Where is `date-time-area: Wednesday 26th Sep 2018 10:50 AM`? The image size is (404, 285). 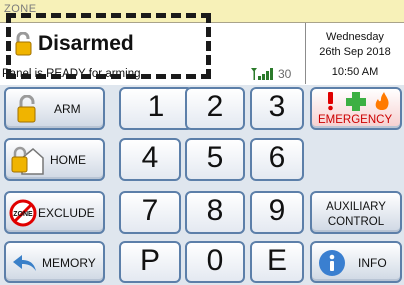
date-time-area: Wednesday 26th Sep 2018 10:50 AM is located at coordinates (355, 53).